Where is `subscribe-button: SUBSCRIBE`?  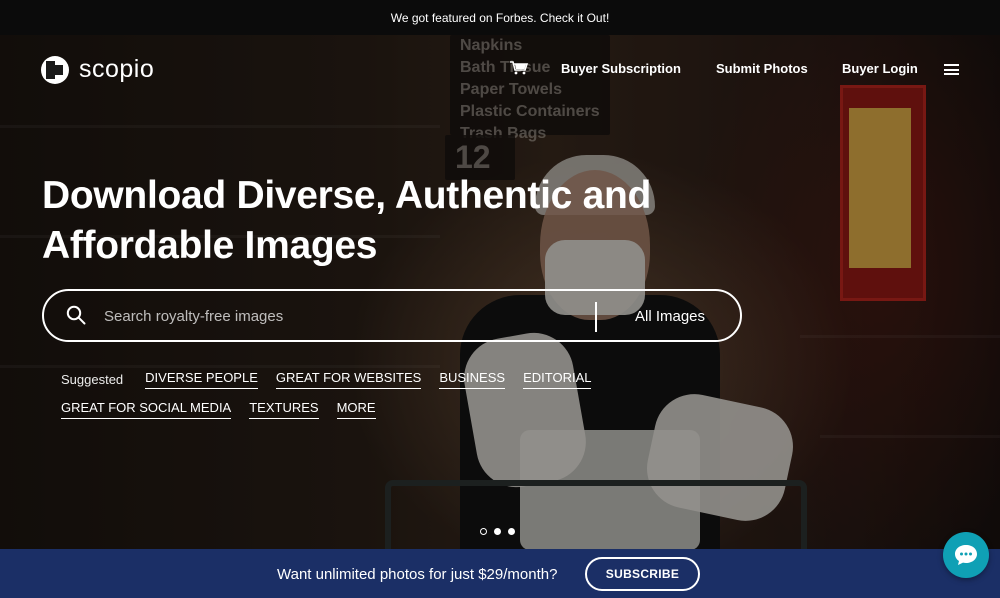
subscribe-button: SUBSCRIBE is located at coordinates (642, 574).